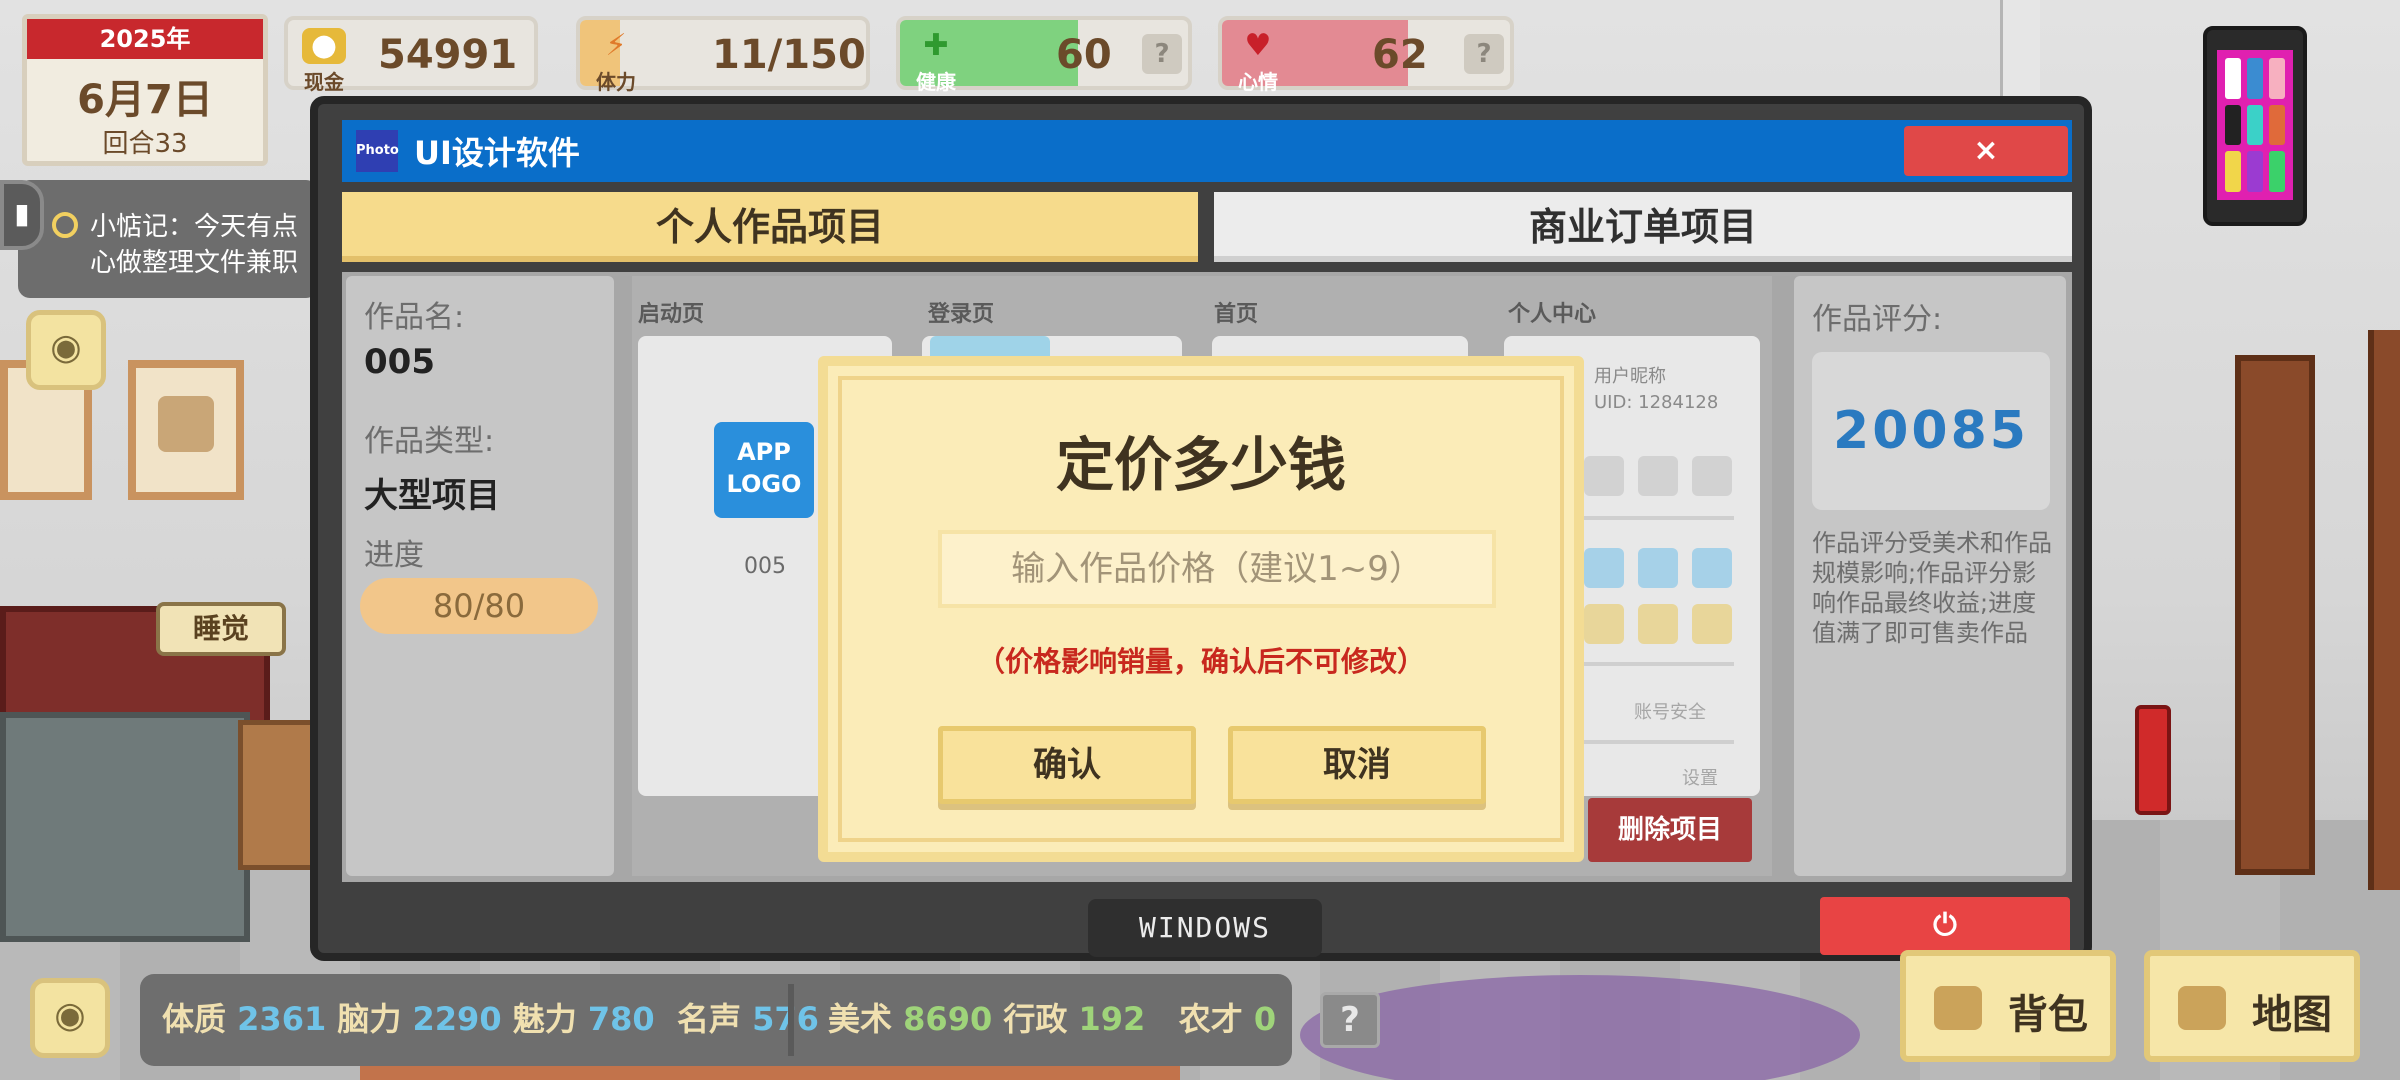  What do you see at coordinates (324, 46) in the screenshot?
I see `coin-icon: ●` at bounding box center [324, 46].